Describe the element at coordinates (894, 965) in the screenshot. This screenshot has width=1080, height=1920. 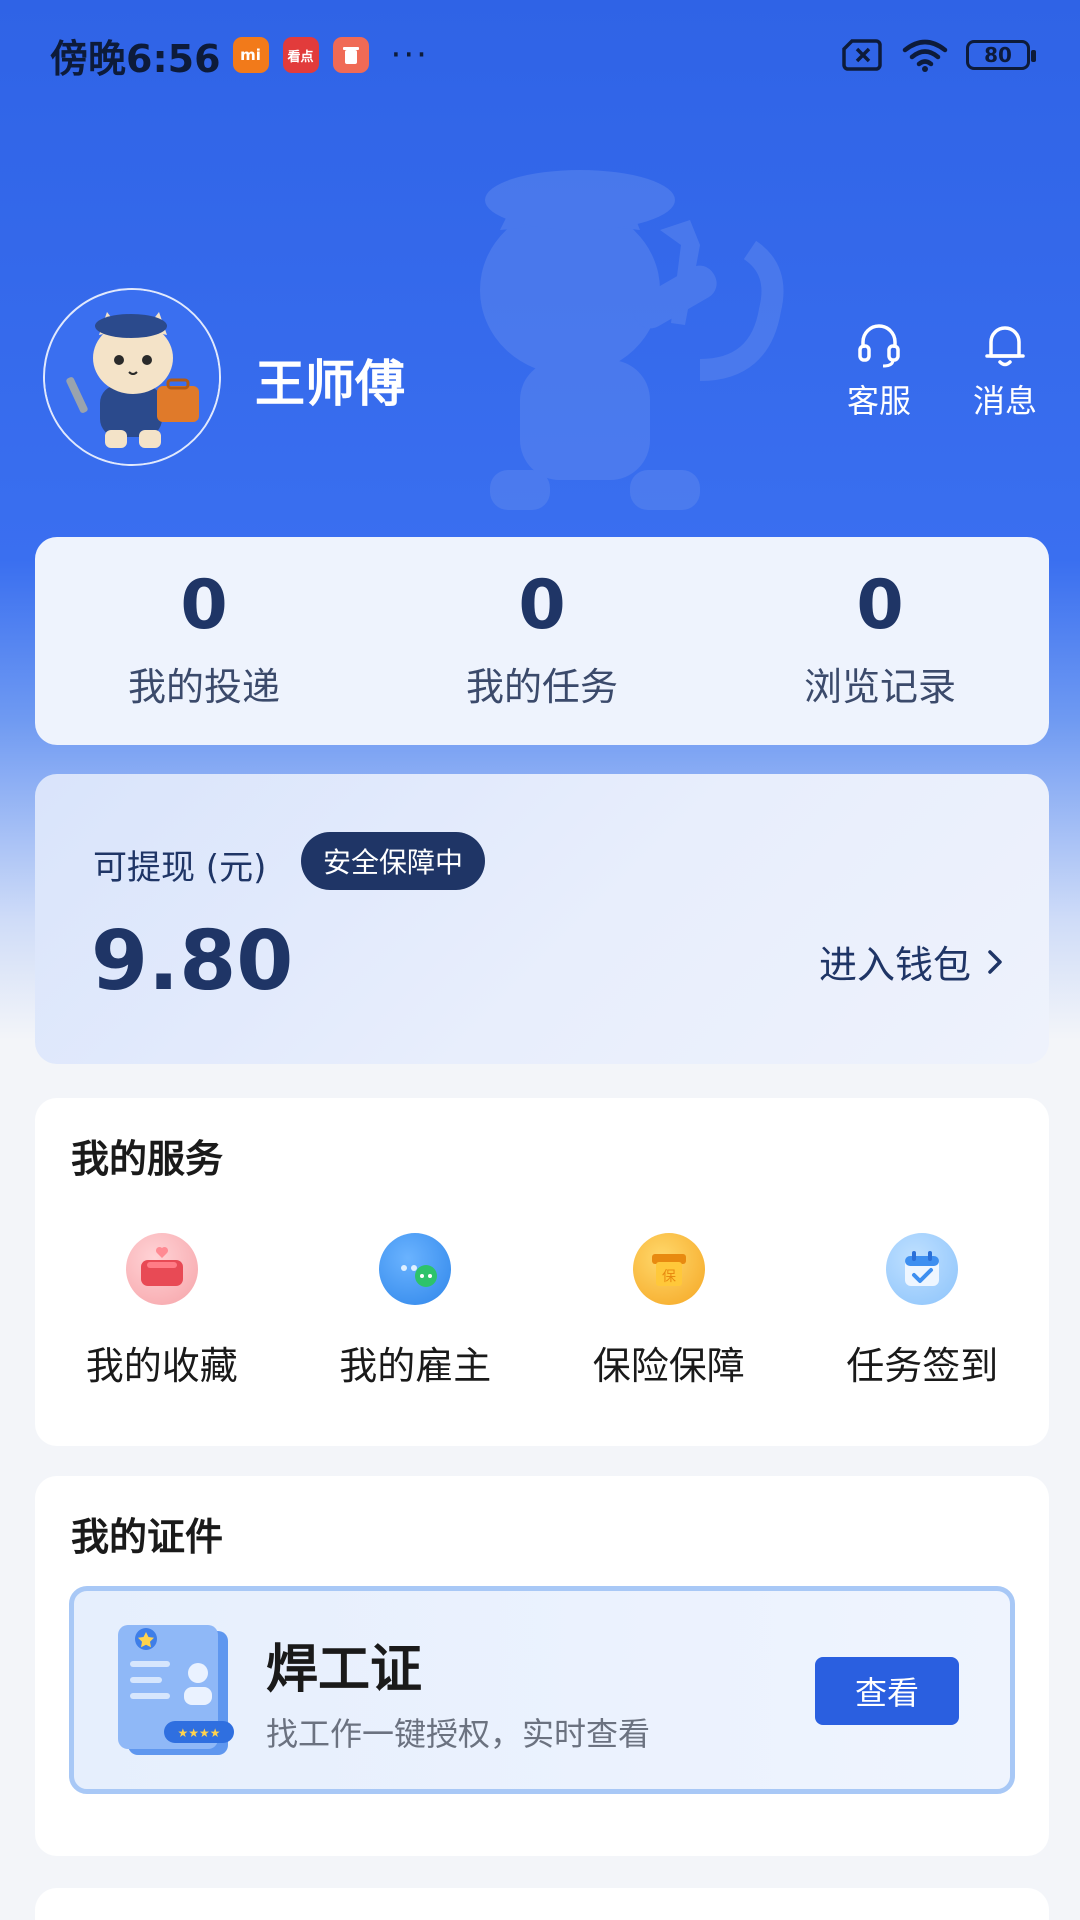
I see `enter-wallet-label: 进入钱包` at that location.